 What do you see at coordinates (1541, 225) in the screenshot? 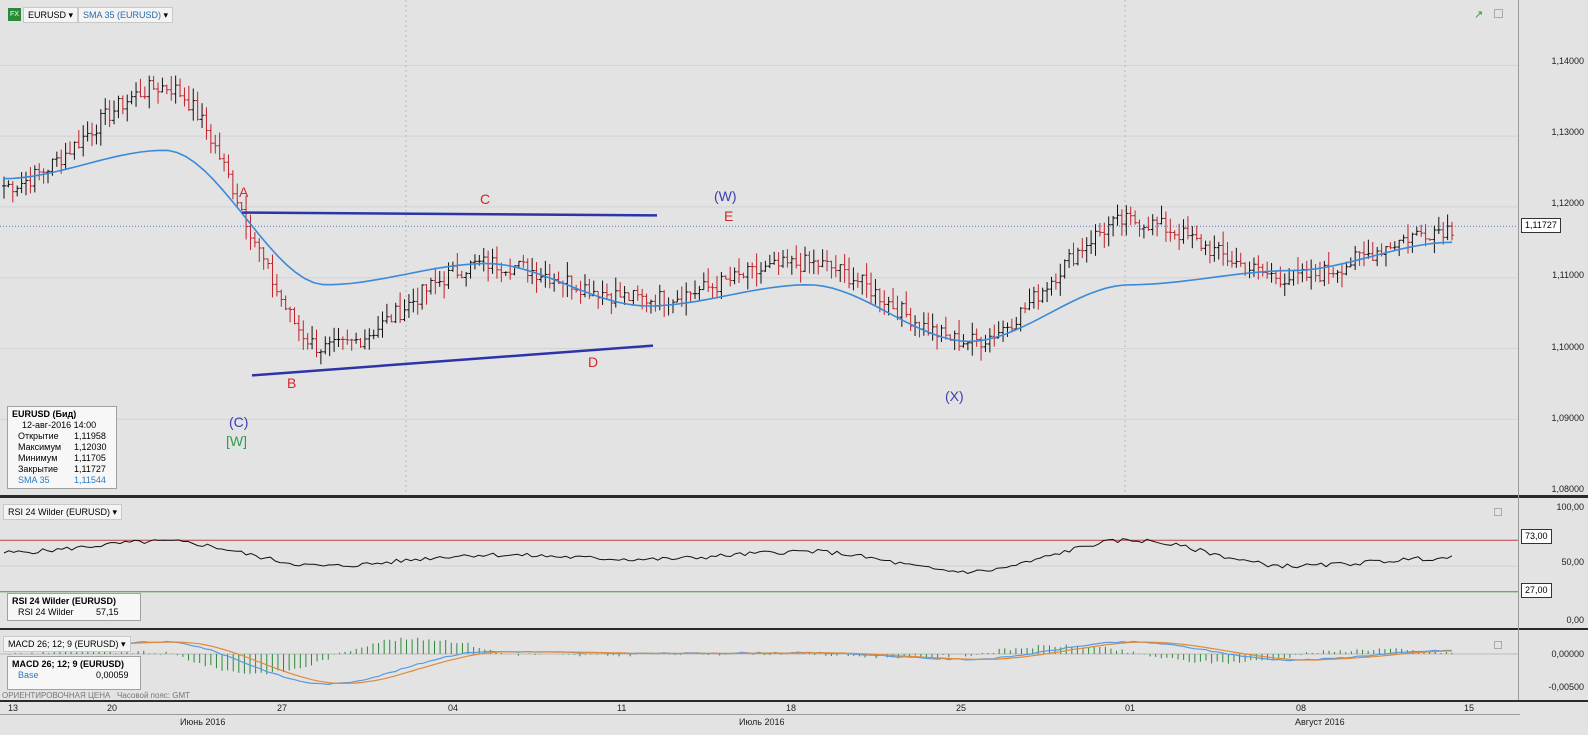
I see `last-price-tag: 1,11727` at bounding box center [1541, 225].